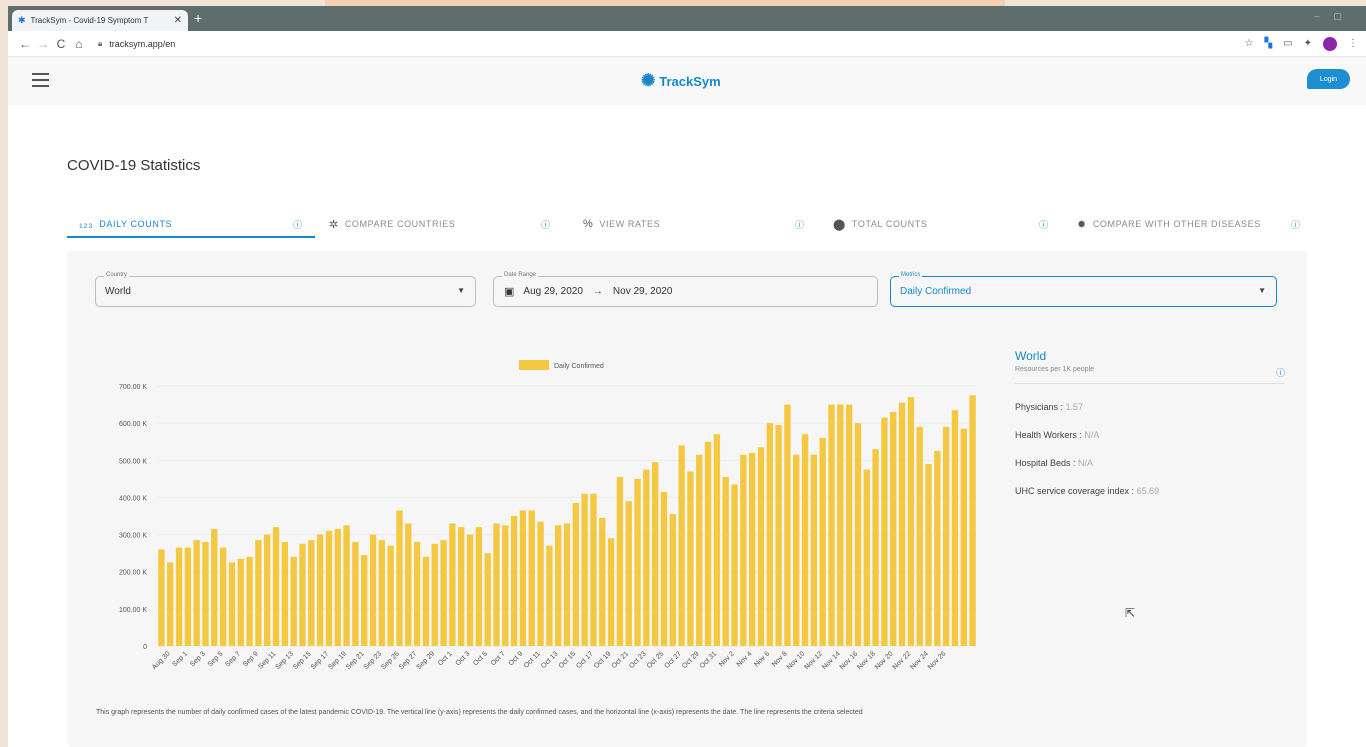 This screenshot has height=747, width=1366. I want to click on home-icon: ⌂, so click(79, 44).